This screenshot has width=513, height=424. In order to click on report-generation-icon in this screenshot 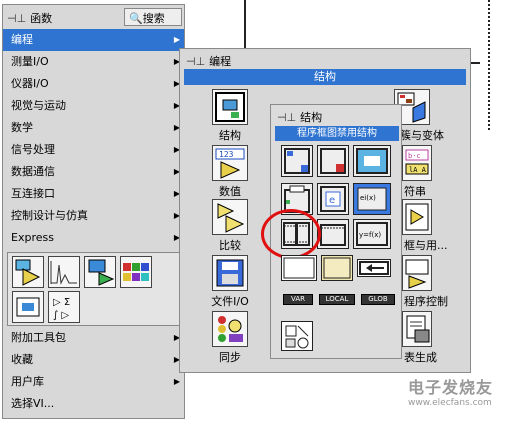, I will do `click(417, 329)`.